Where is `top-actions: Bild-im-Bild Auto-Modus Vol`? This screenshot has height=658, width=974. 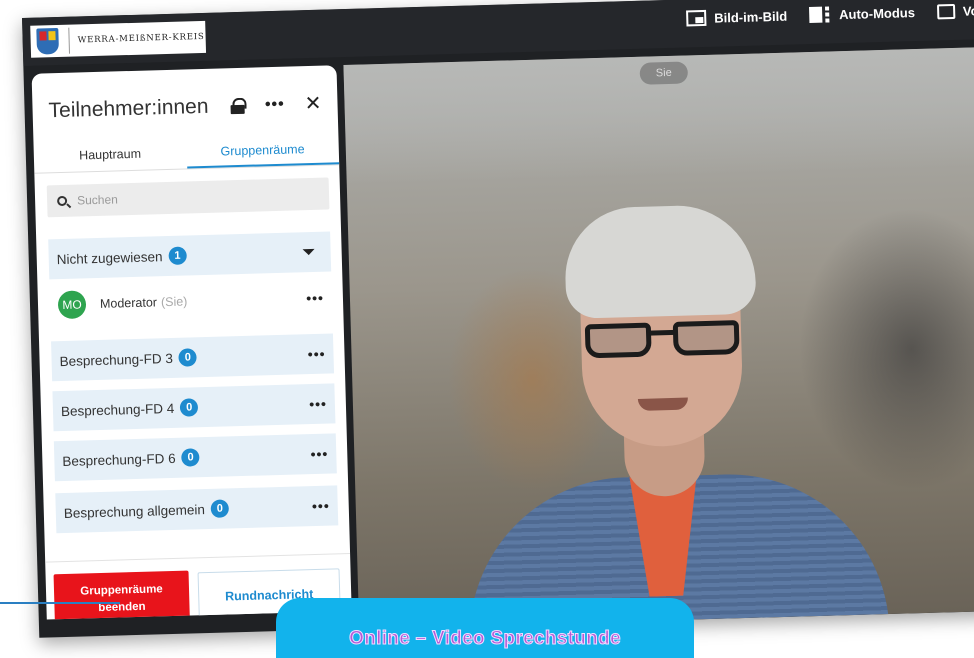
top-actions: Bild-im-Bild Auto-Modus Vol is located at coordinates (830, 14).